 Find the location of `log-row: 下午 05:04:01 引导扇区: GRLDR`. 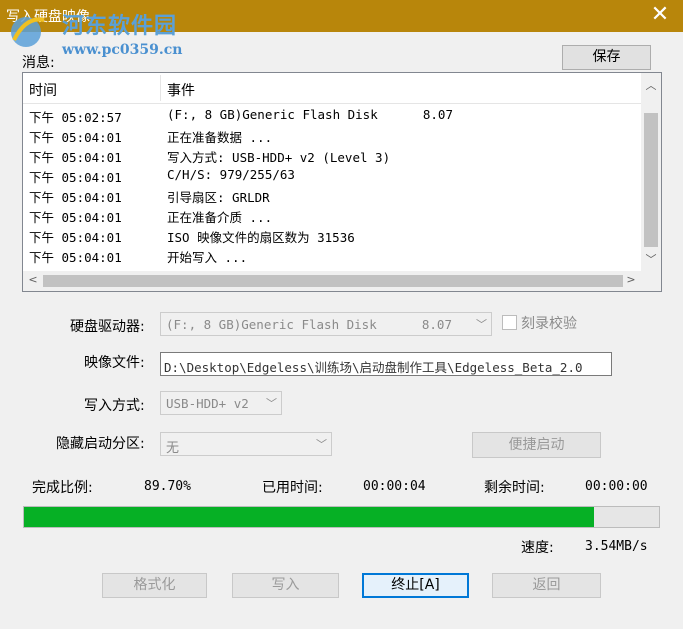

log-row: 下午 05:04:01 引导扇区: GRLDR is located at coordinates (332, 195).